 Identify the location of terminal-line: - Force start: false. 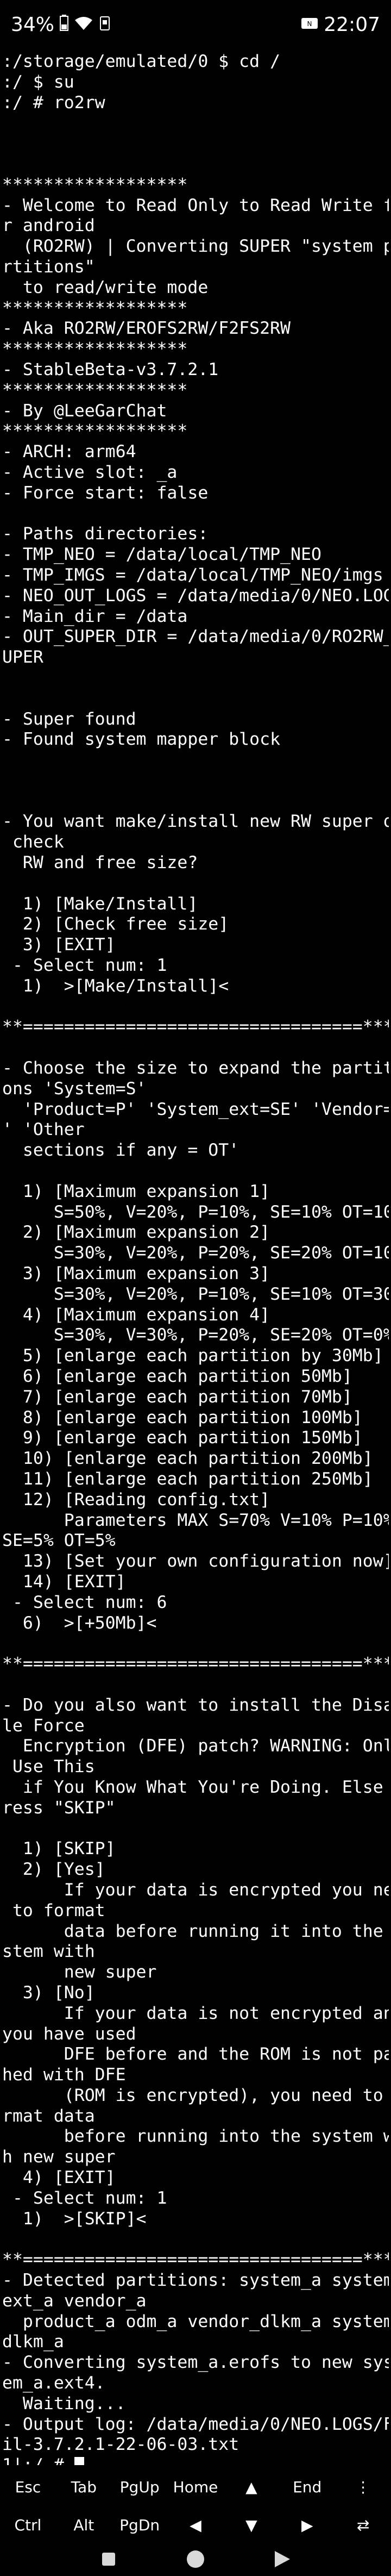
(105, 493).